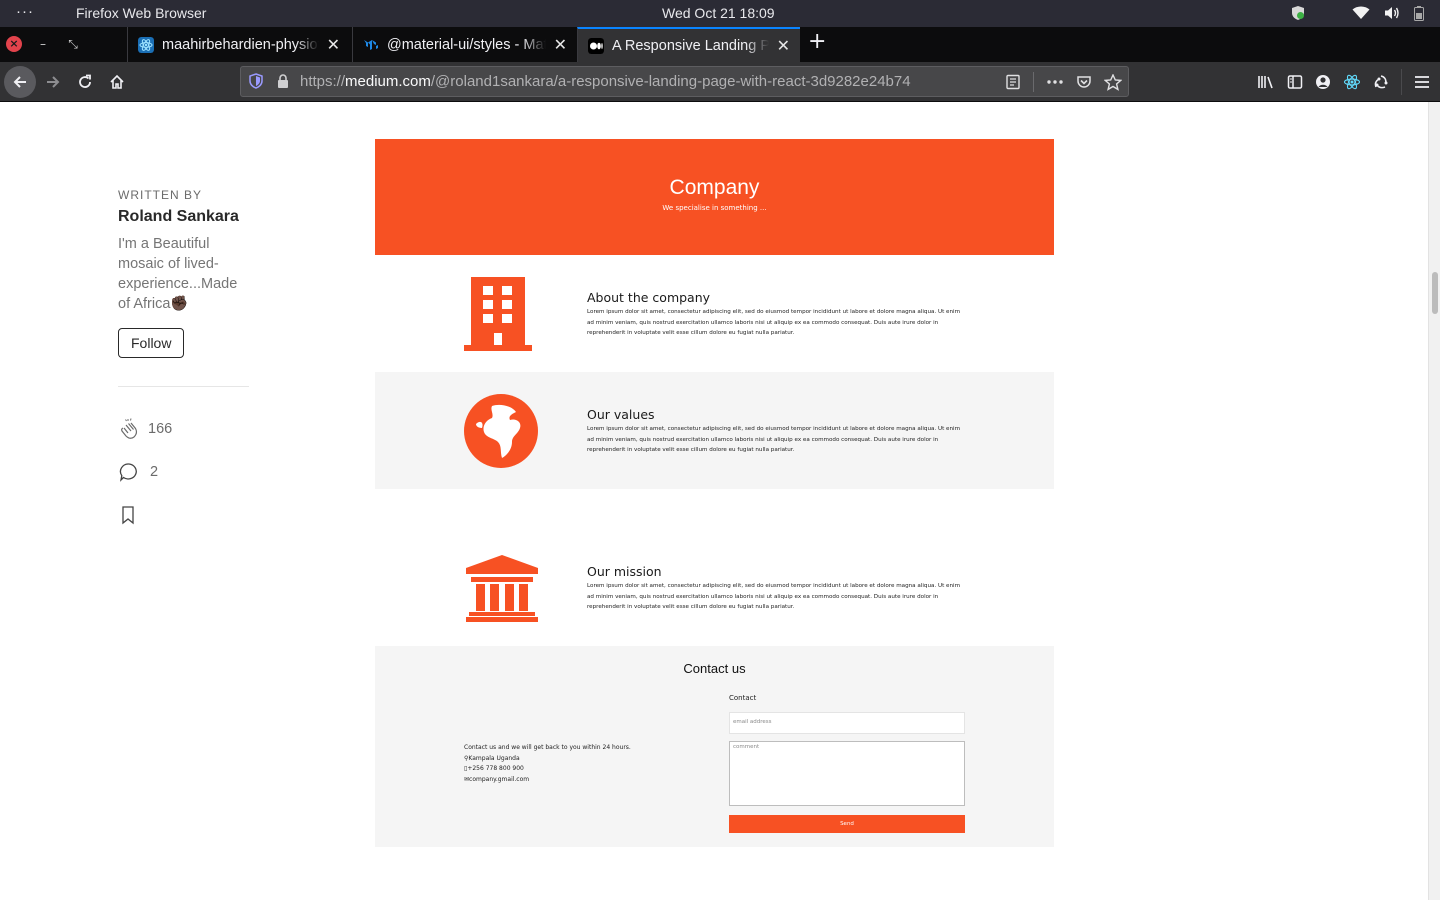 The height and width of the screenshot is (900, 1440). I want to click on written-by-label: WRITTEN BY, so click(160, 195).